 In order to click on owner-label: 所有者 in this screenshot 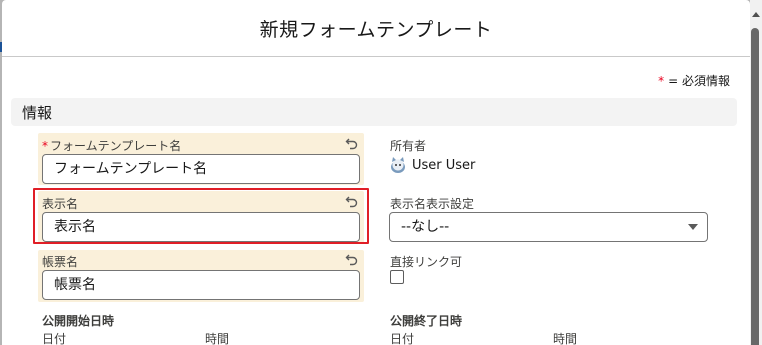, I will do `click(408, 146)`.